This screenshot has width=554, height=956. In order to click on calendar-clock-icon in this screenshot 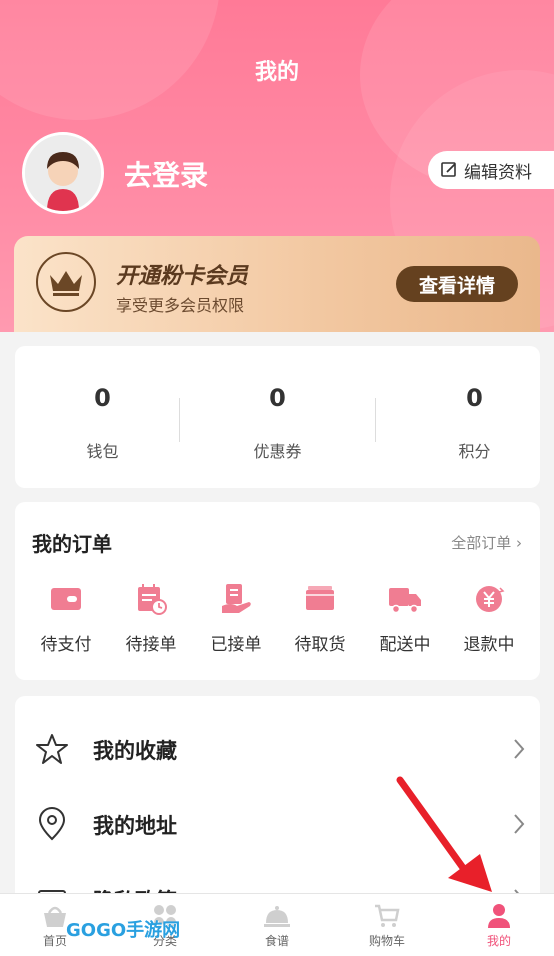, I will do `click(152, 599)`.